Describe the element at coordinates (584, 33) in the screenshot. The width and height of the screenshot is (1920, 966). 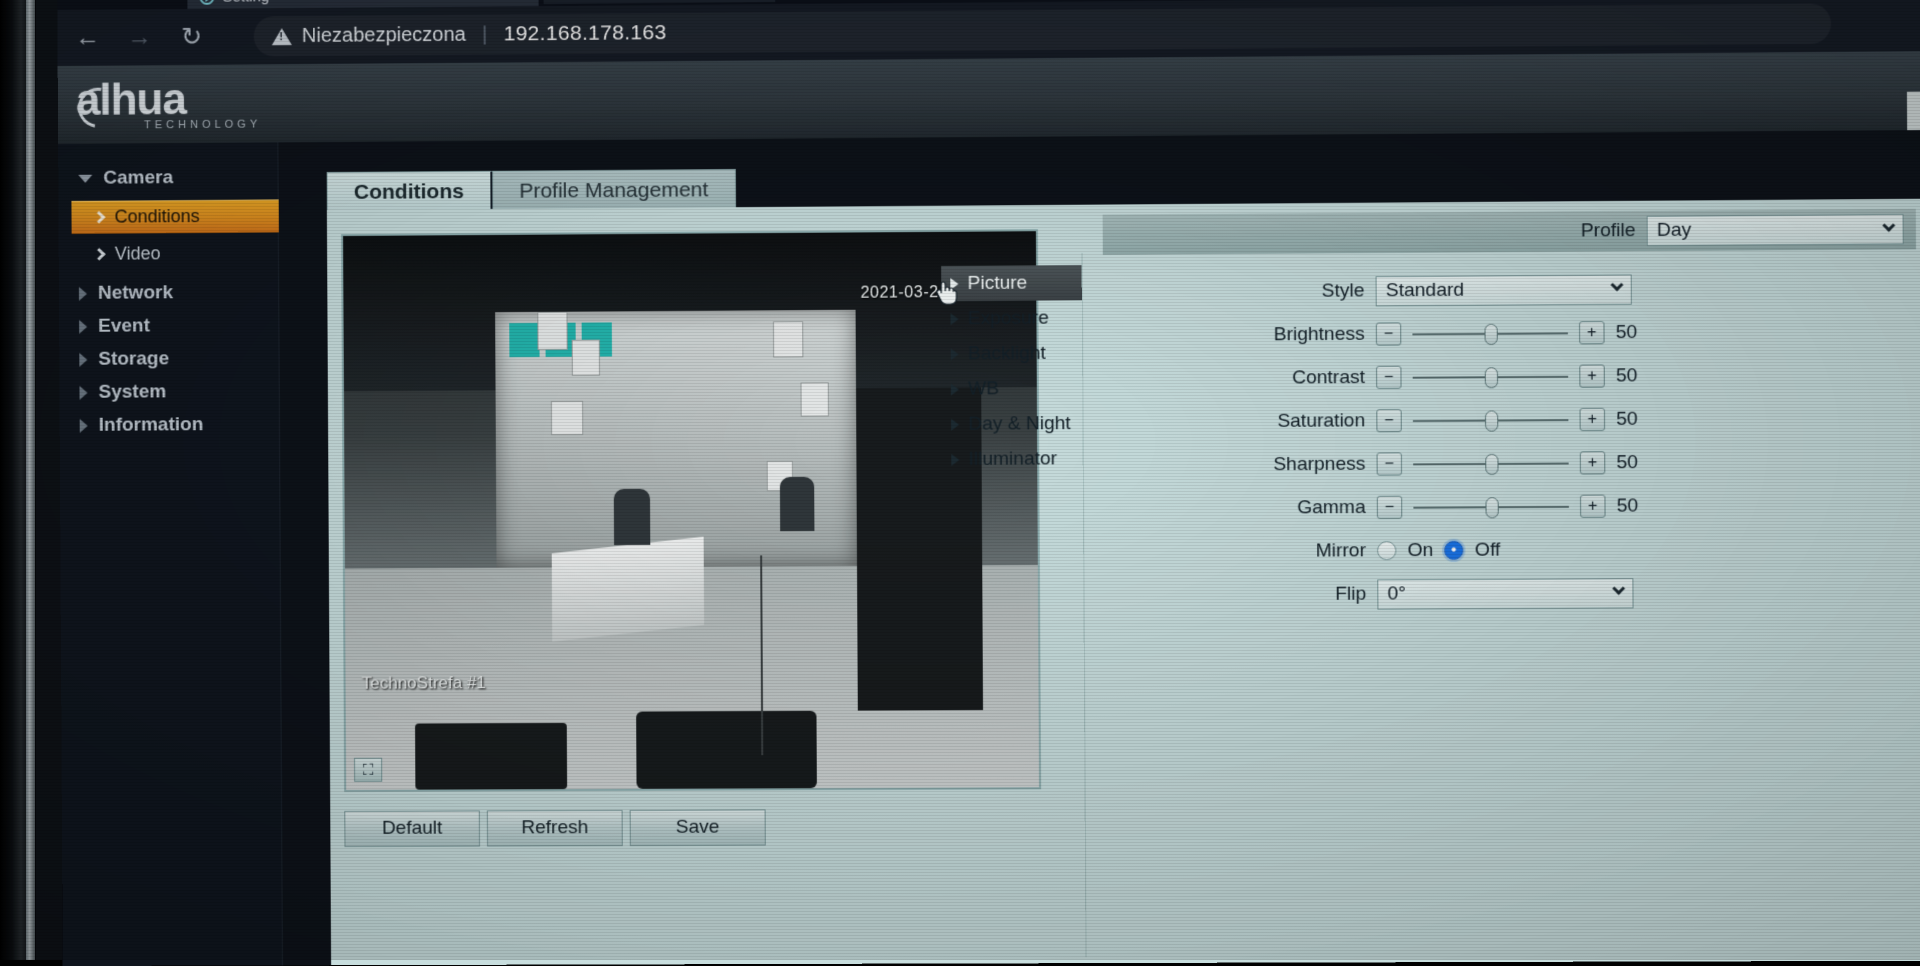
I see `url-text: 192.168.178.163` at that location.